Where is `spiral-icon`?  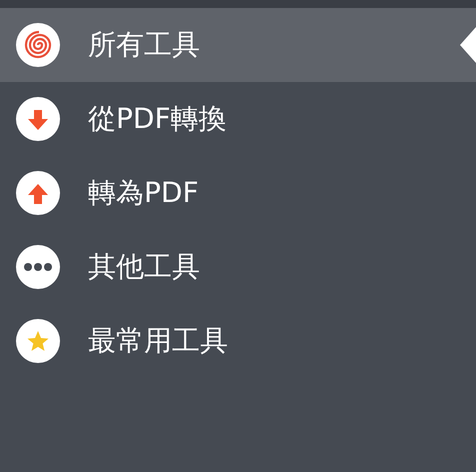
spiral-icon is located at coordinates (38, 45).